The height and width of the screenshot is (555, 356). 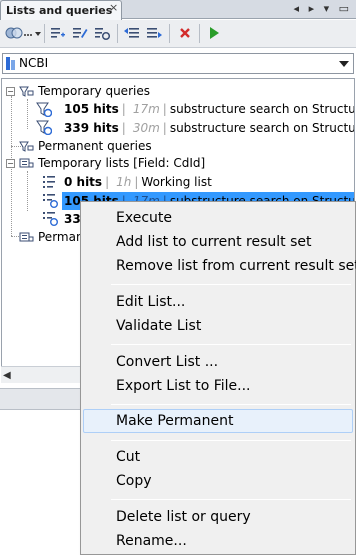 What do you see at coordinates (80, 33) in the screenshot?
I see `edit-list-icon` at bounding box center [80, 33].